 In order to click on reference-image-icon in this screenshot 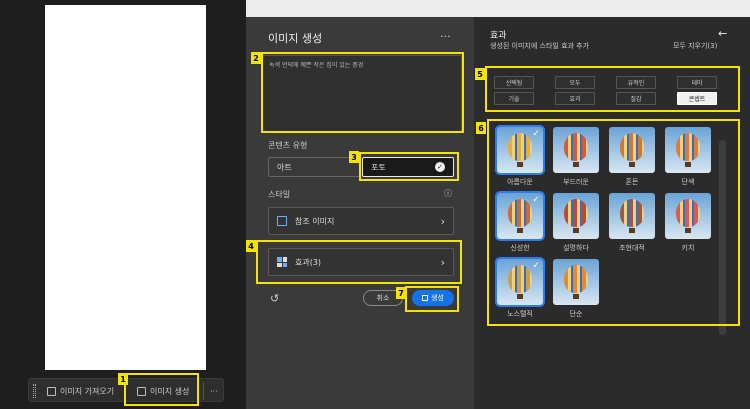, I will do `click(282, 221)`.